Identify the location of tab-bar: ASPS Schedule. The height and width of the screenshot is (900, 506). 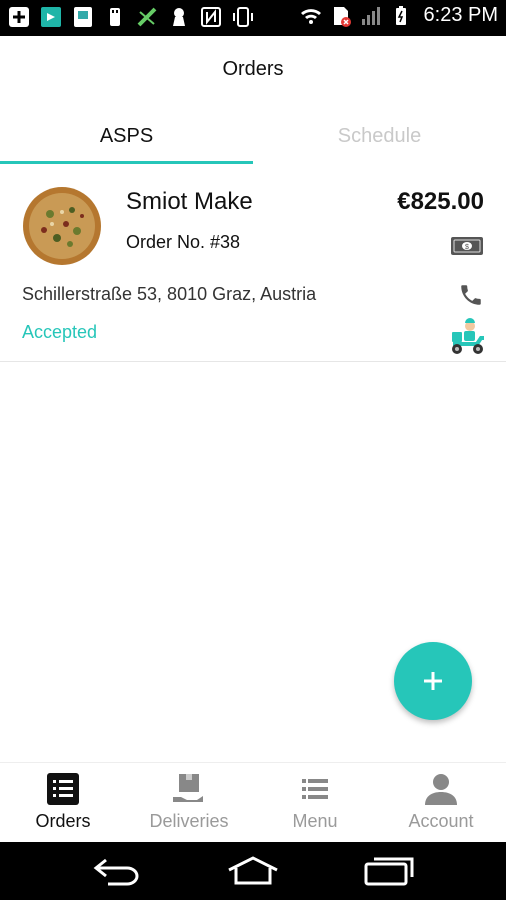
(253, 138).